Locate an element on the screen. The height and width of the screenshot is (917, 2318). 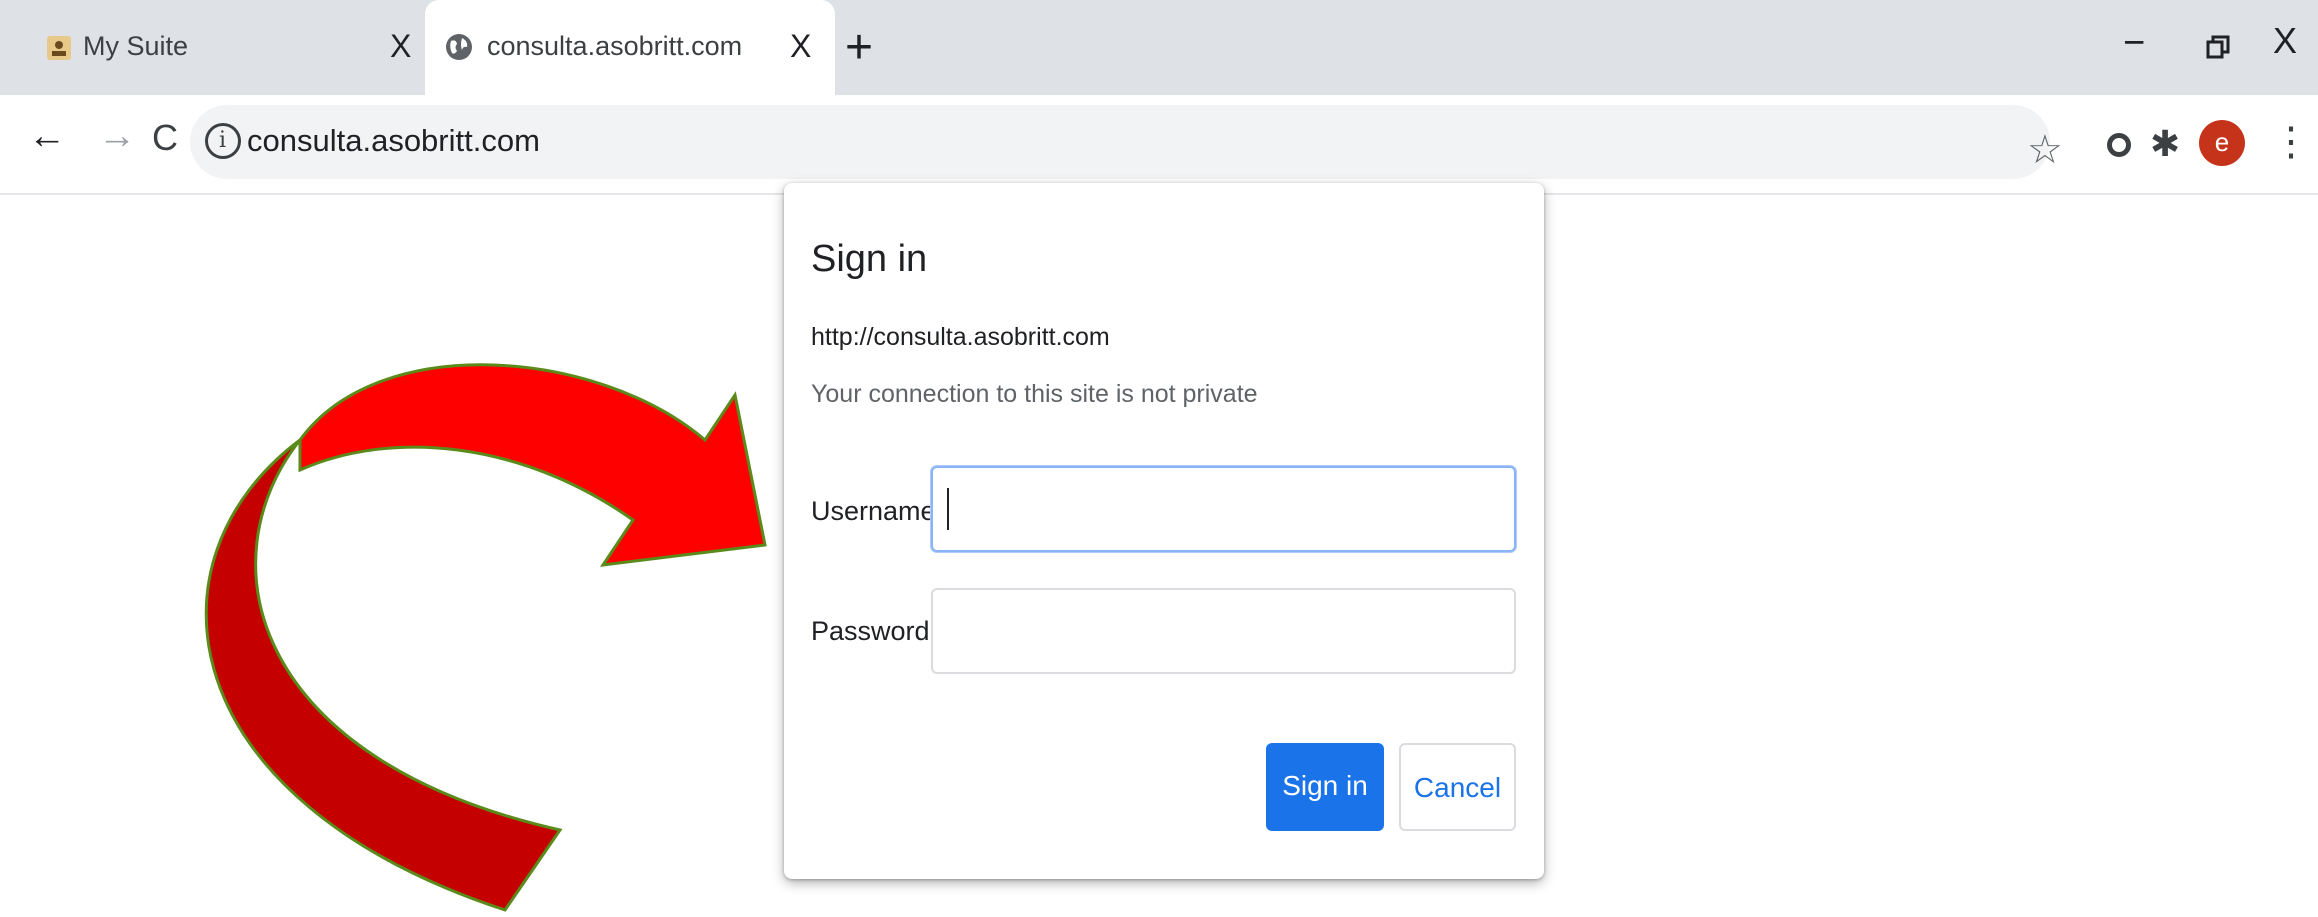
password-field is located at coordinates (1223, 631).